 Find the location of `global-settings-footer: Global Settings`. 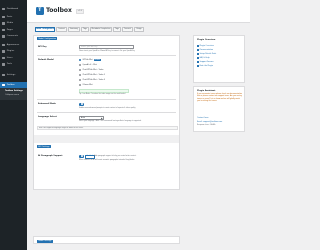

global-settings-footer: Global Settings is located at coordinates (106, 240).